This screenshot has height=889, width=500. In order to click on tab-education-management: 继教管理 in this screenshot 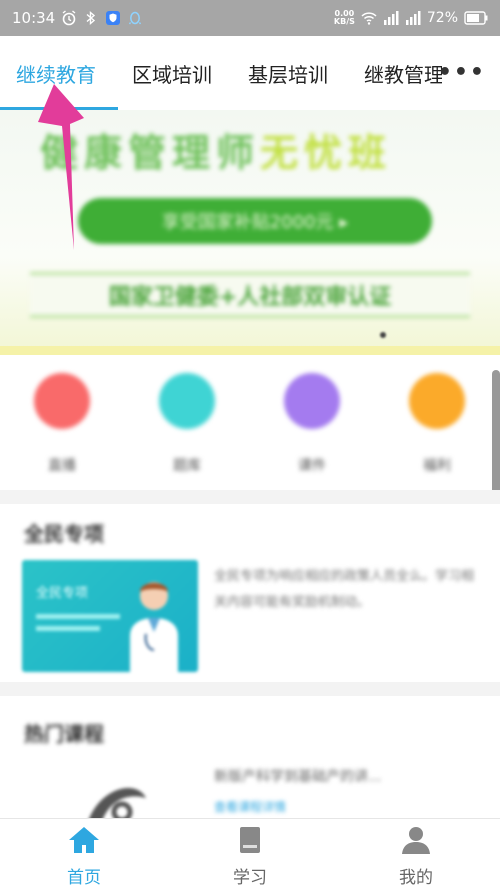, I will do `click(403, 73)`.